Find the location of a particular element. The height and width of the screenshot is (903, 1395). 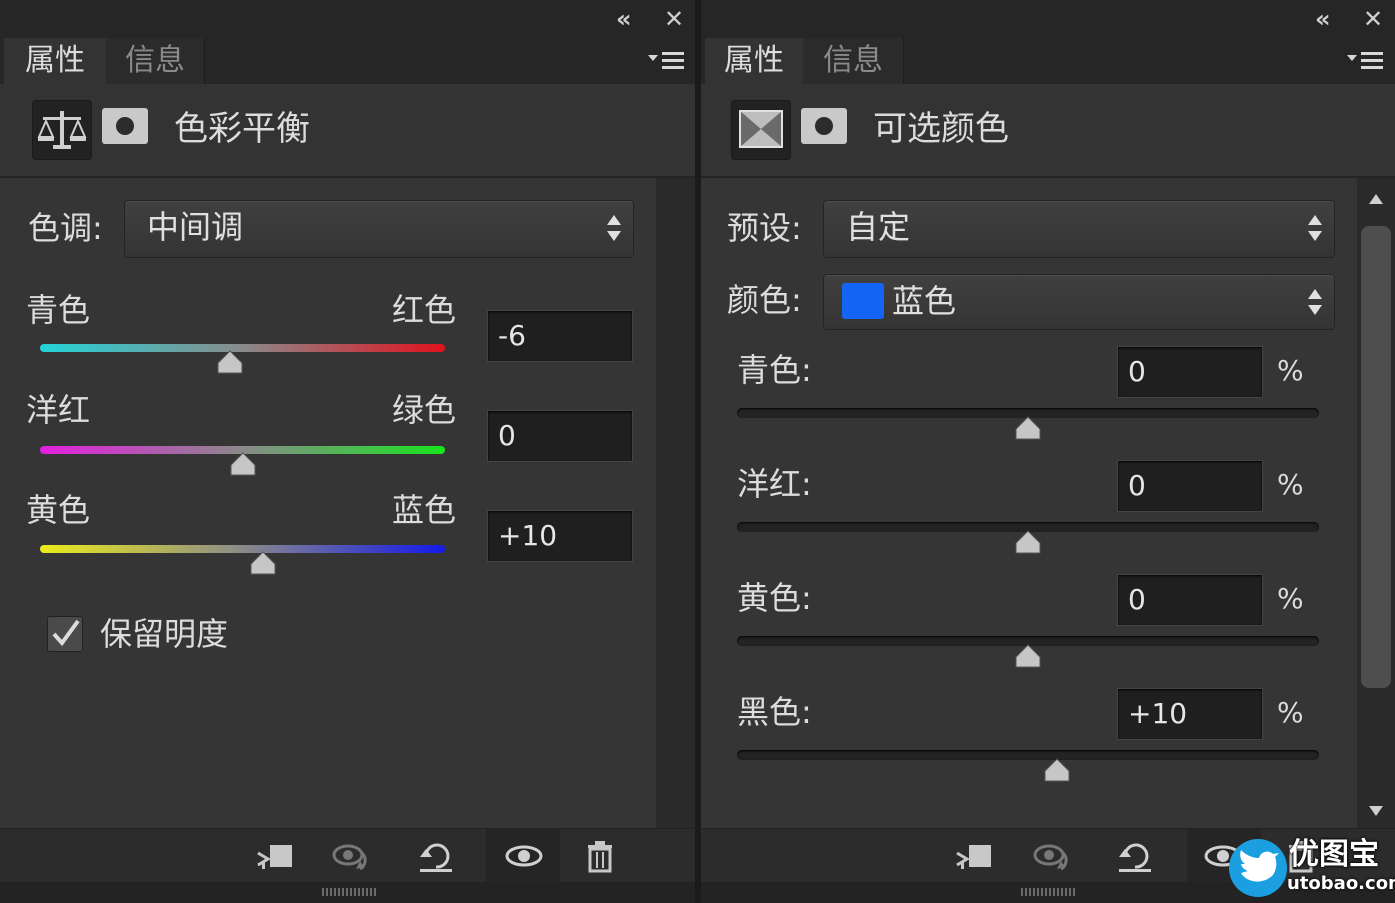

black-slider-track is located at coordinates (1028, 755).